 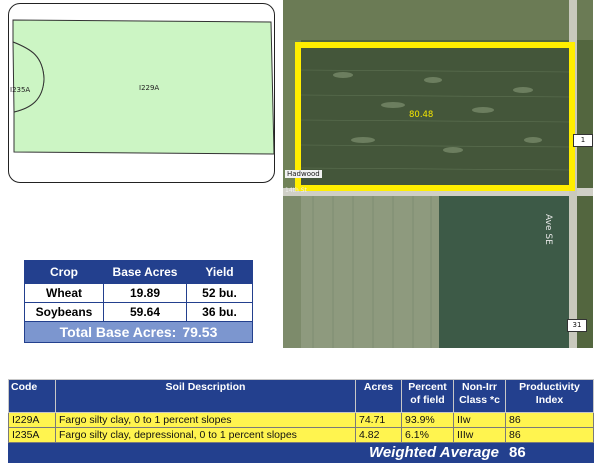 I want to click on crop-name: Wheat, so click(x=64, y=293).